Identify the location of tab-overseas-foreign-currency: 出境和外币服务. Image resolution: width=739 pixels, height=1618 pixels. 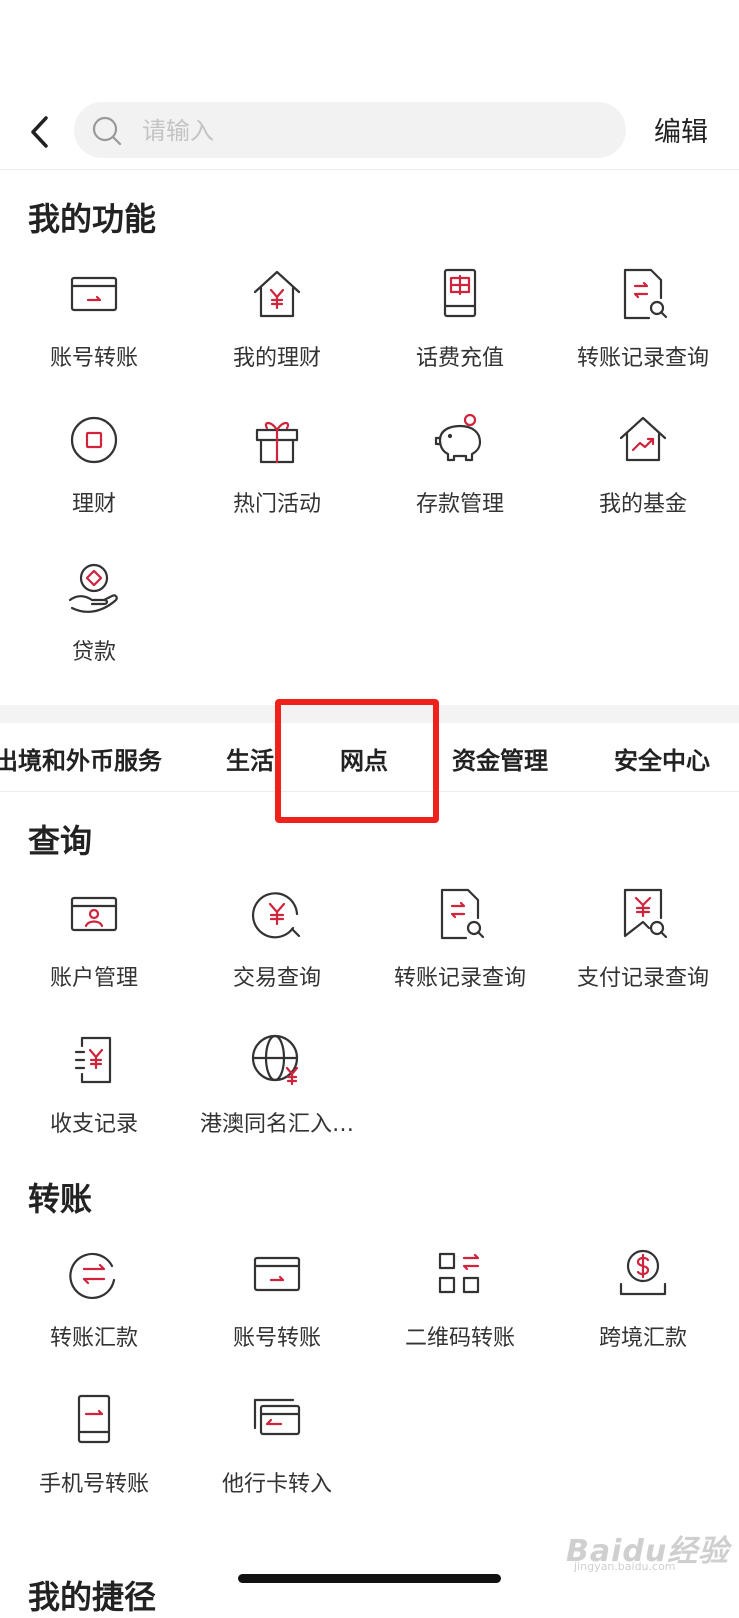
(81, 758).